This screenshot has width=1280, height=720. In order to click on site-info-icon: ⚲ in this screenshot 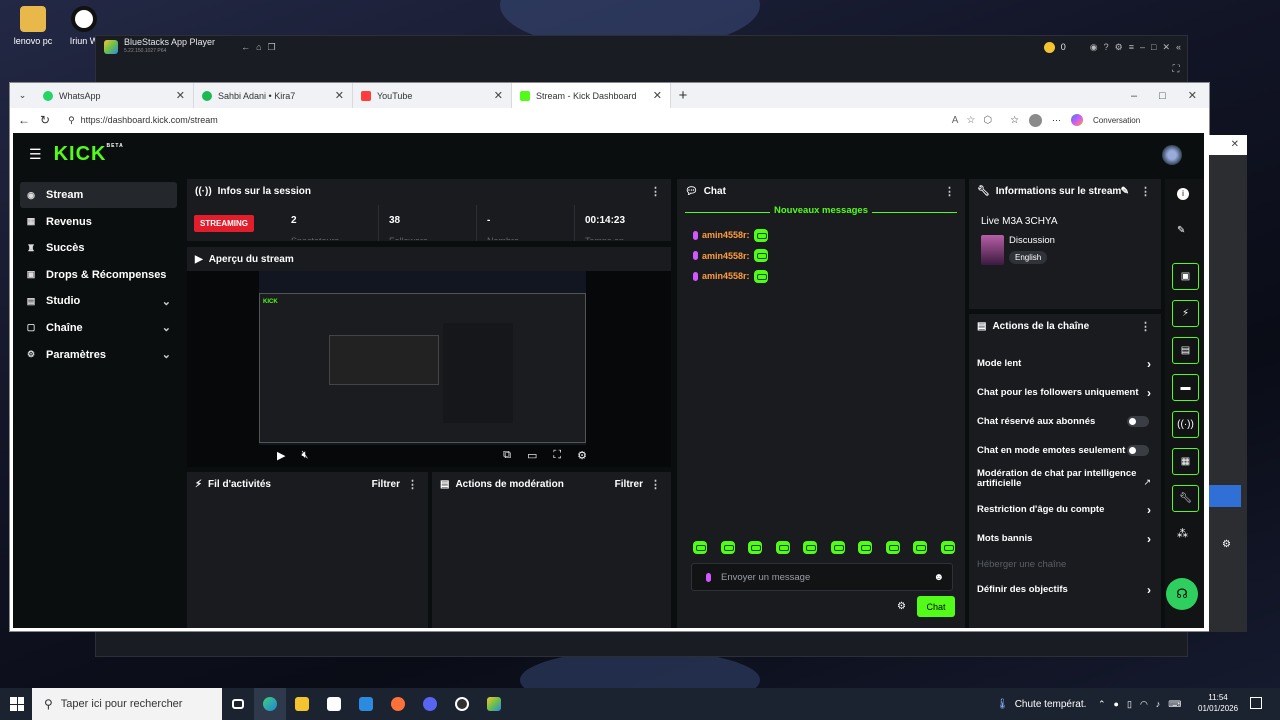, I will do `click(71, 120)`.